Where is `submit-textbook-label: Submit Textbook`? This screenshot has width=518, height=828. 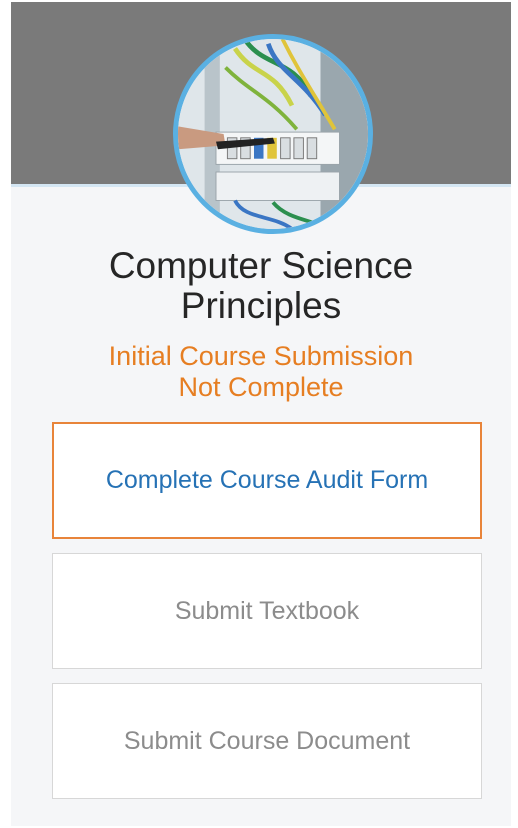
submit-textbook-label: Submit Textbook is located at coordinates (267, 610).